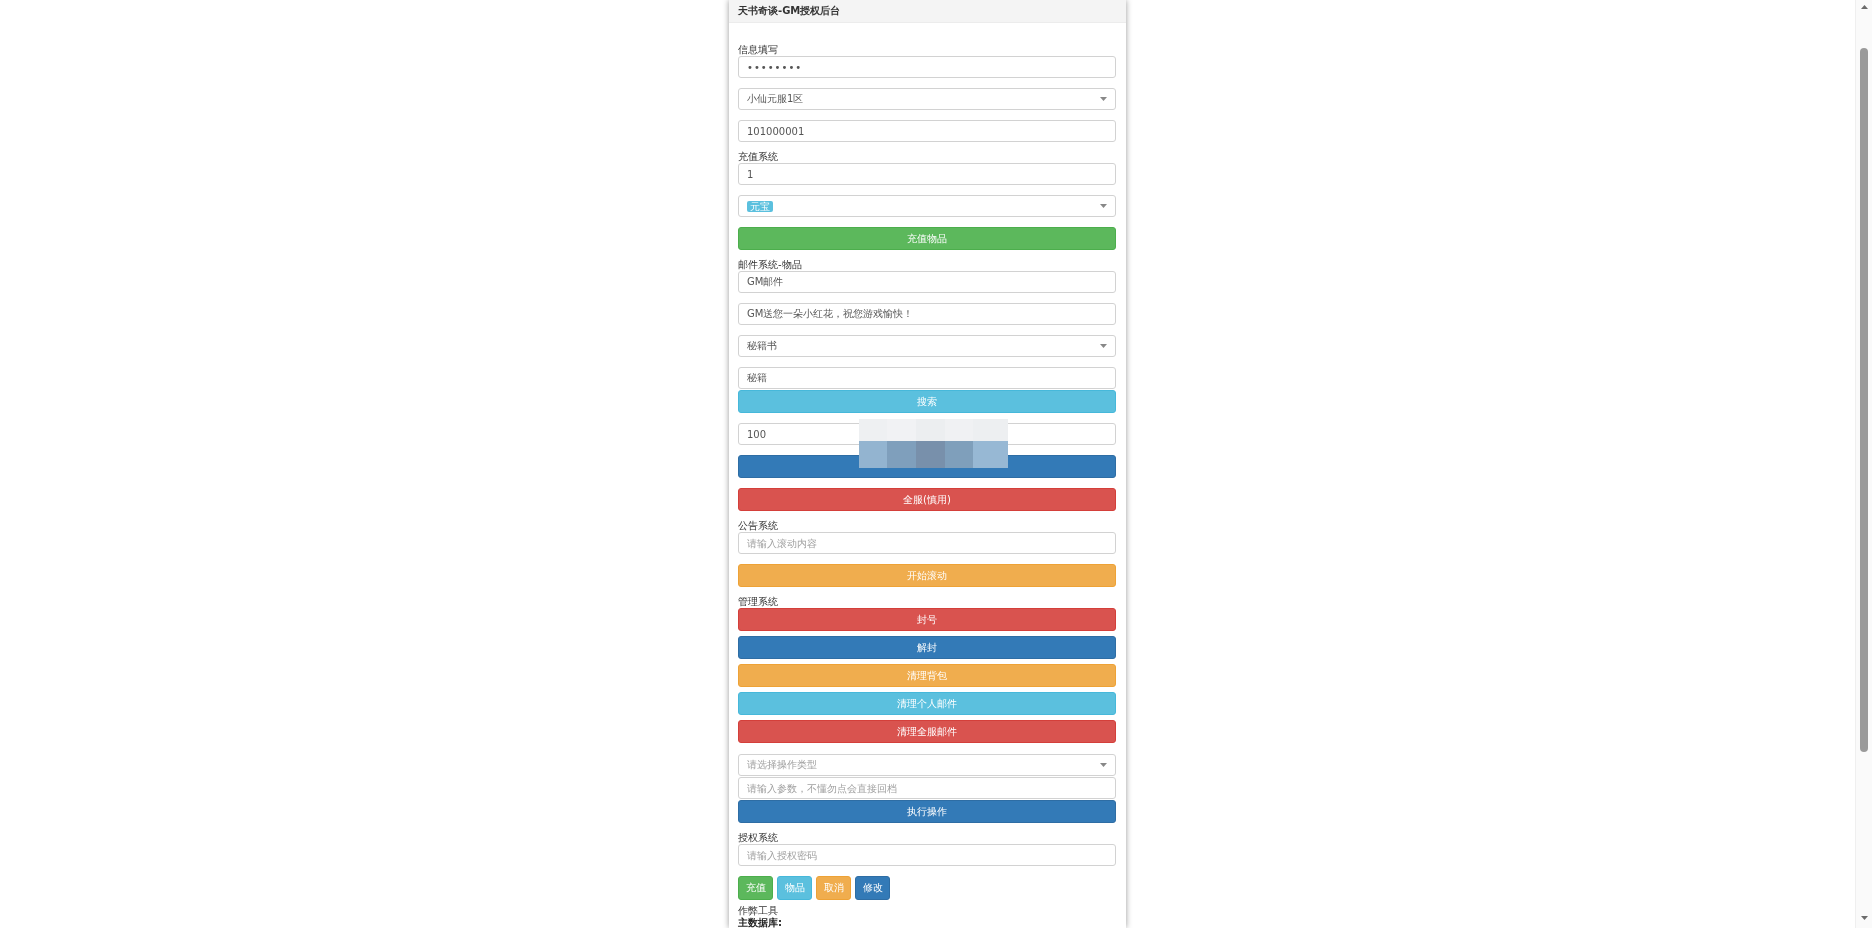  What do you see at coordinates (775, 99) in the screenshot?
I see `dropdown-value: 小仙元服1区` at bounding box center [775, 99].